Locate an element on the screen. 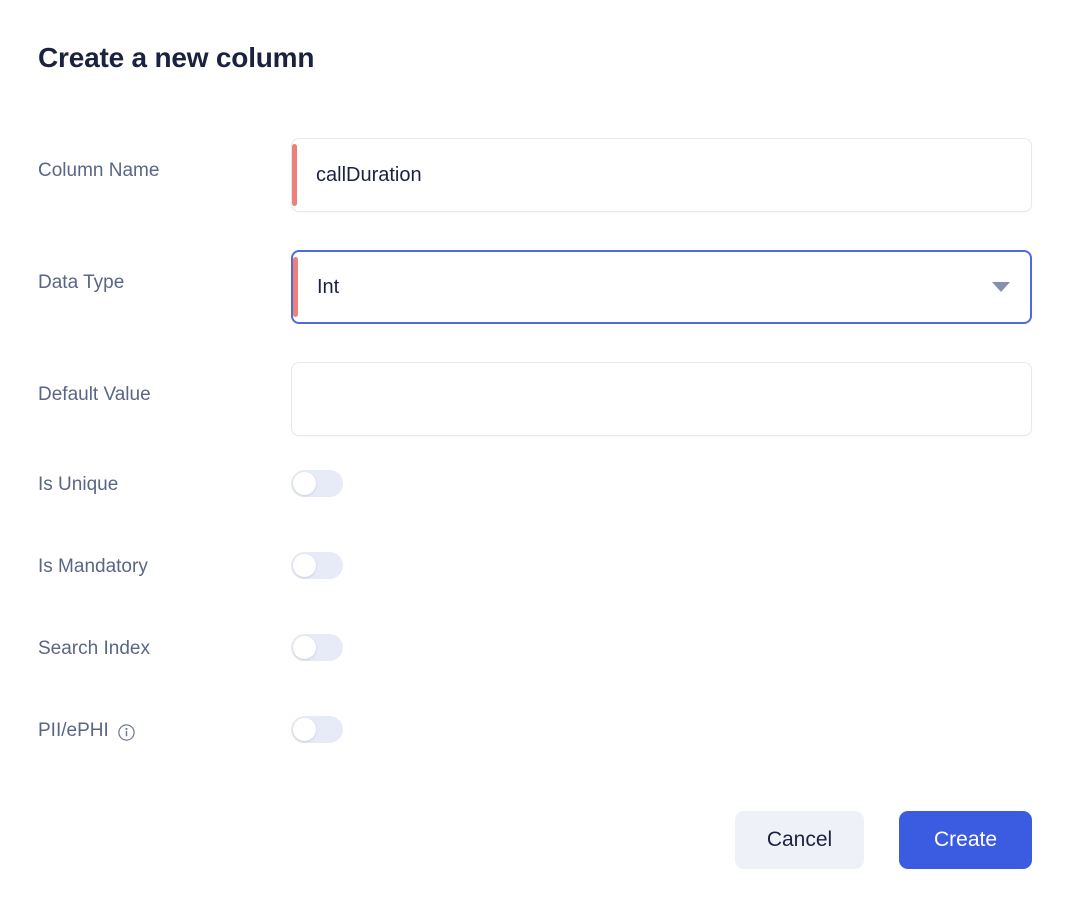  label-default-value: Default Value is located at coordinates (94, 395).